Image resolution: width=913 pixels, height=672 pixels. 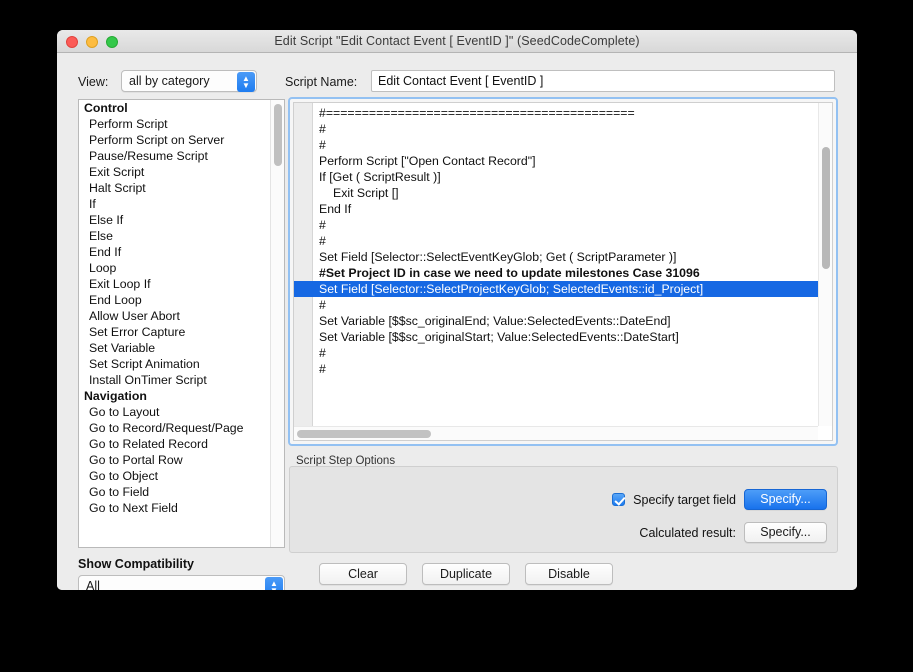 What do you see at coordinates (619, 499) in the screenshot?
I see `specify-target-field-checkbox` at bounding box center [619, 499].